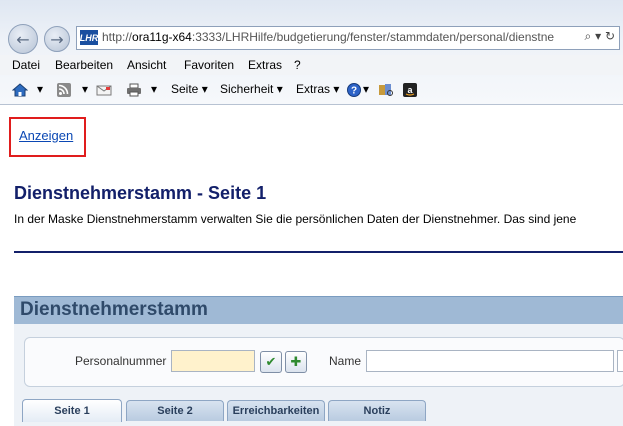 The height and width of the screenshot is (426, 623). What do you see at coordinates (318, 252) in the screenshot?
I see `divider` at bounding box center [318, 252].